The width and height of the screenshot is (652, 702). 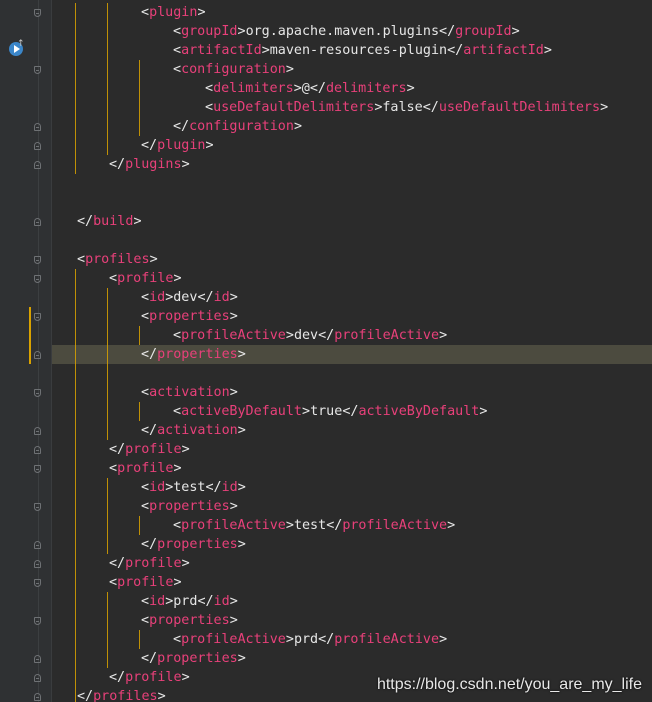 I want to click on xml-element: <profileActive>test</profileActive>, so click(x=314, y=525).